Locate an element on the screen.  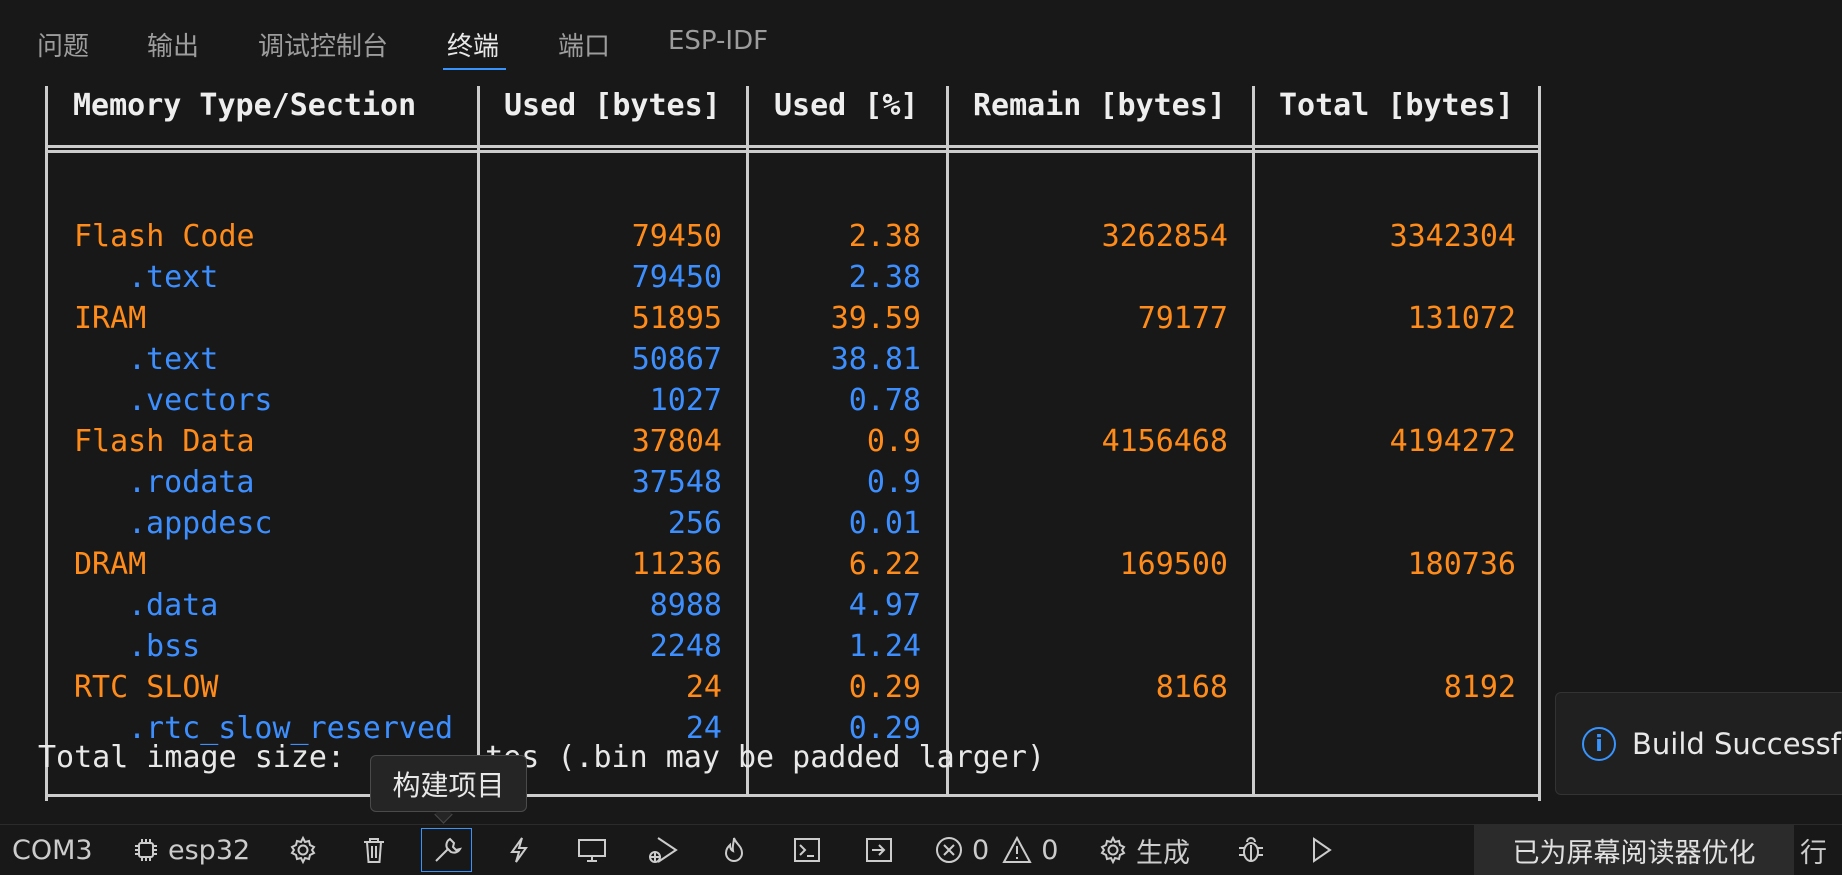
notification-text: Build Successfu is located at coordinates (1737, 744).